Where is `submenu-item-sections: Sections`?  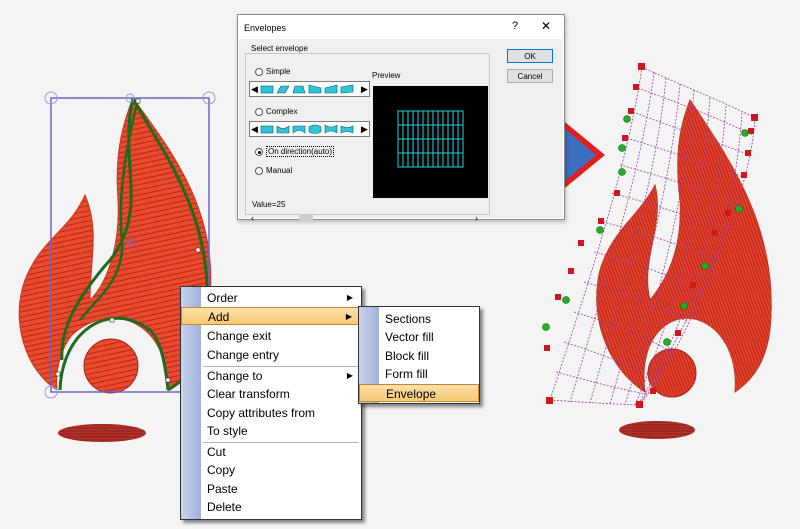 submenu-item-sections: Sections is located at coordinates (419, 319).